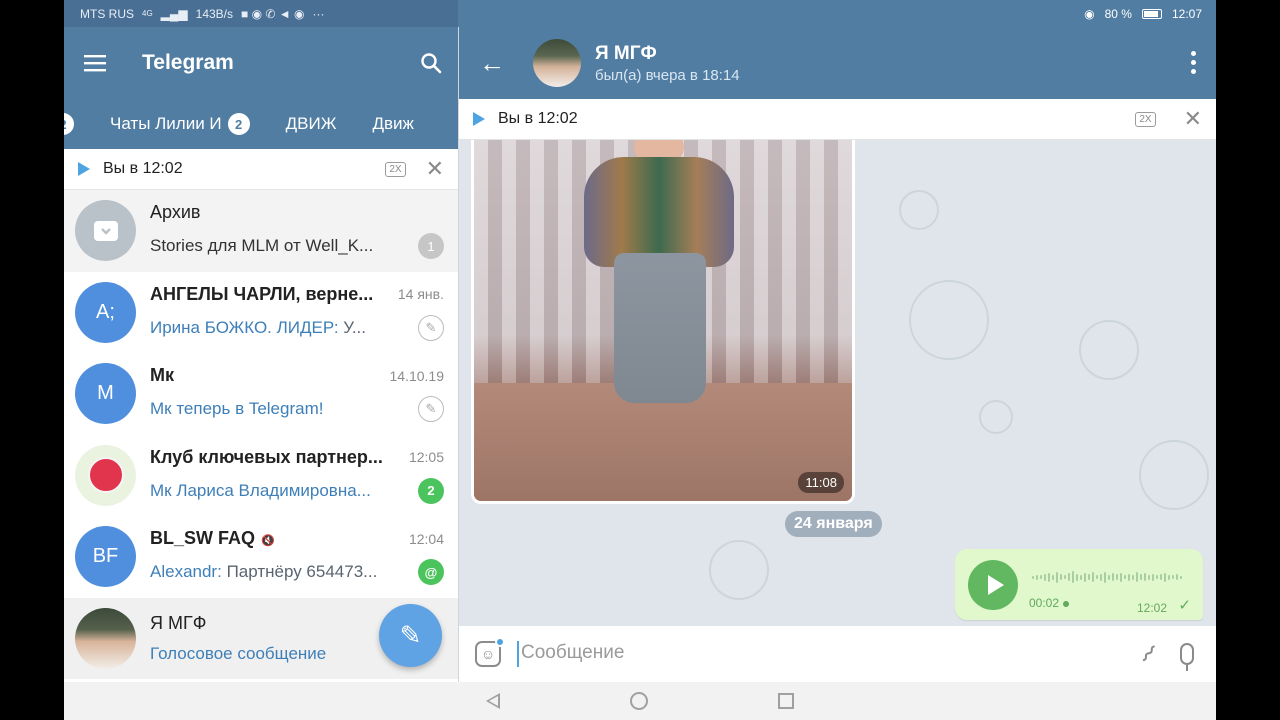  Describe the element at coordinates (492, 63) in the screenshot. I see `back-arrow-icon: ←` at that location.